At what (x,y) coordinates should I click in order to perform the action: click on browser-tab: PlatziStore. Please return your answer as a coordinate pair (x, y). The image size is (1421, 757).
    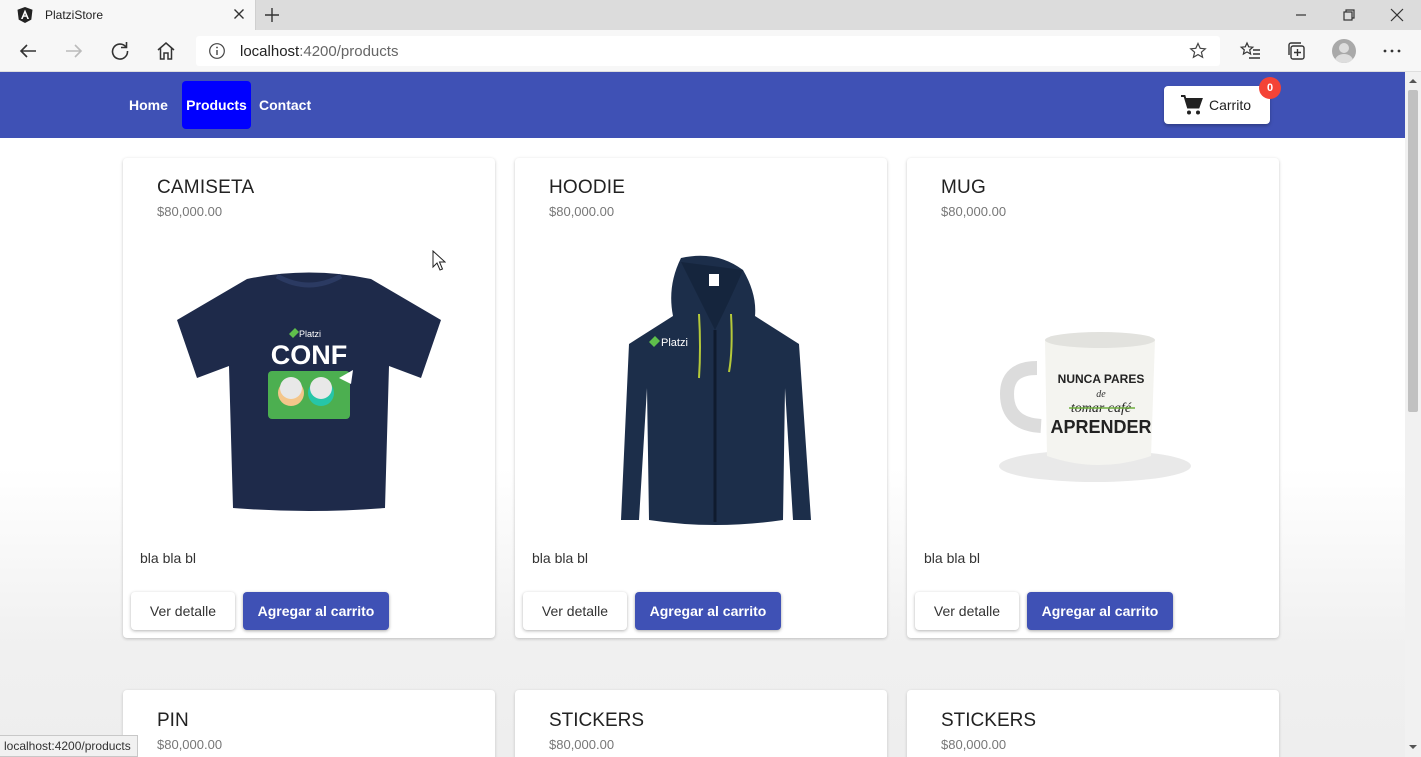
    Looking at the image, I should click on (128, 15).